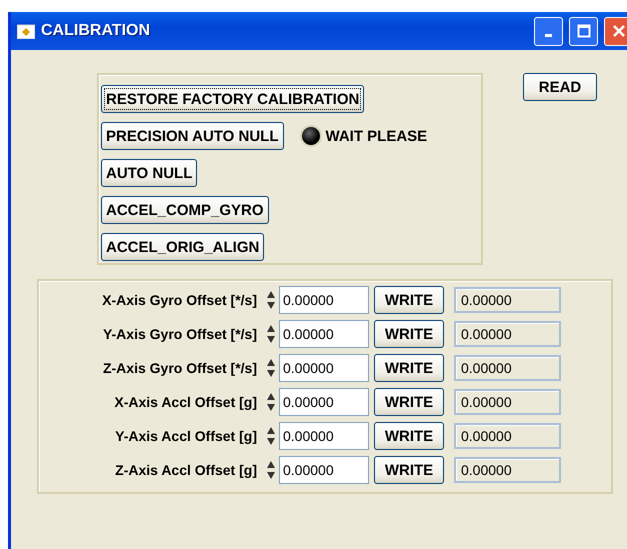  What do you see at coordinates (179, 368) in the screenshot?
I see `offset-label: Z-Axis Gyro Offset [*/s]` at bounding box center [179, 368].